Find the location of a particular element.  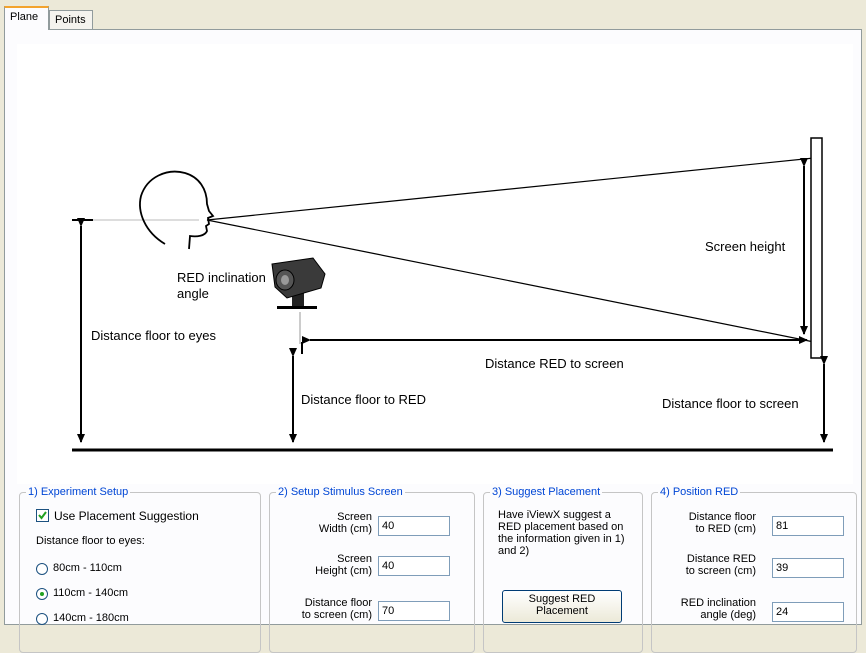

use-placement-label: Use Placement Suggestion is located at coordinates (126, 516).